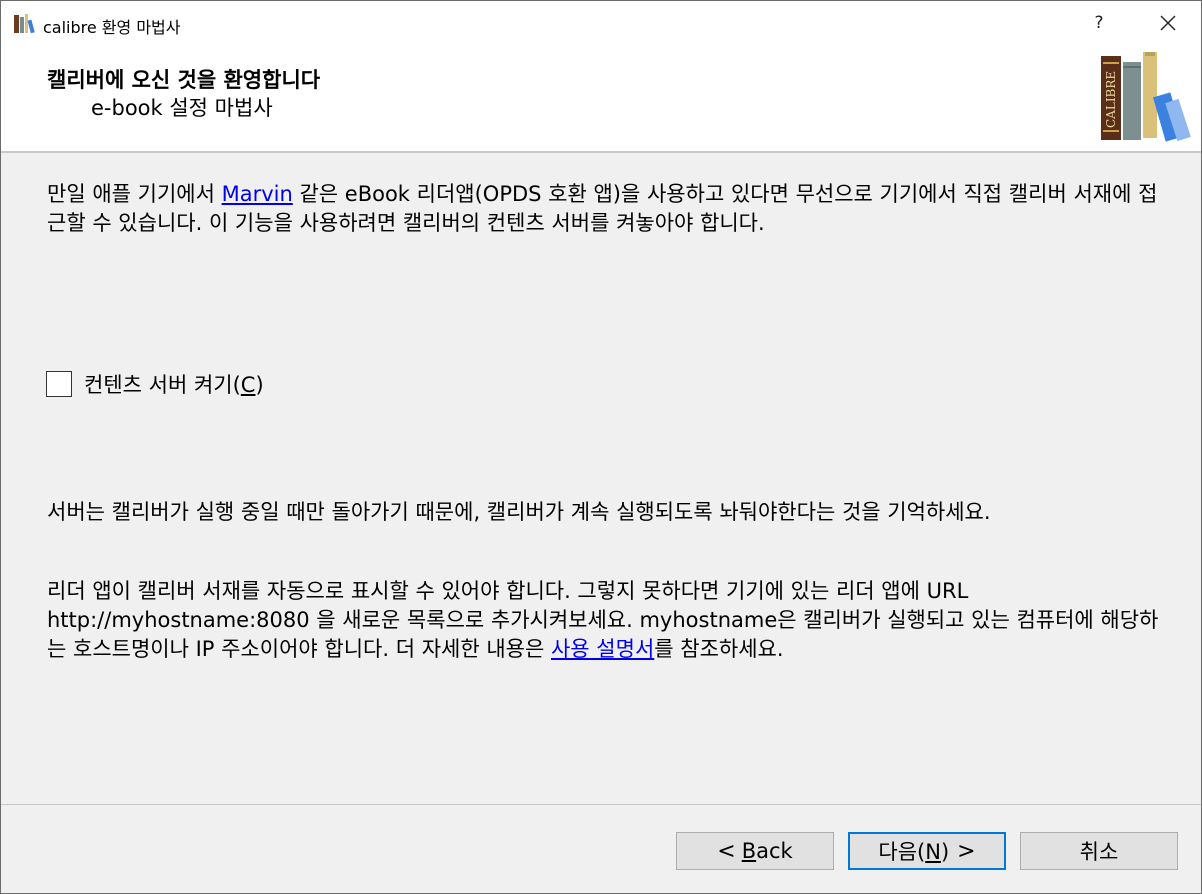 Image resolution: width=1202 pixels, height=894 pixels. Describe the element at coordinates (1099, 851) in the screenshot. I see `cancel-button: 취소` at that location.